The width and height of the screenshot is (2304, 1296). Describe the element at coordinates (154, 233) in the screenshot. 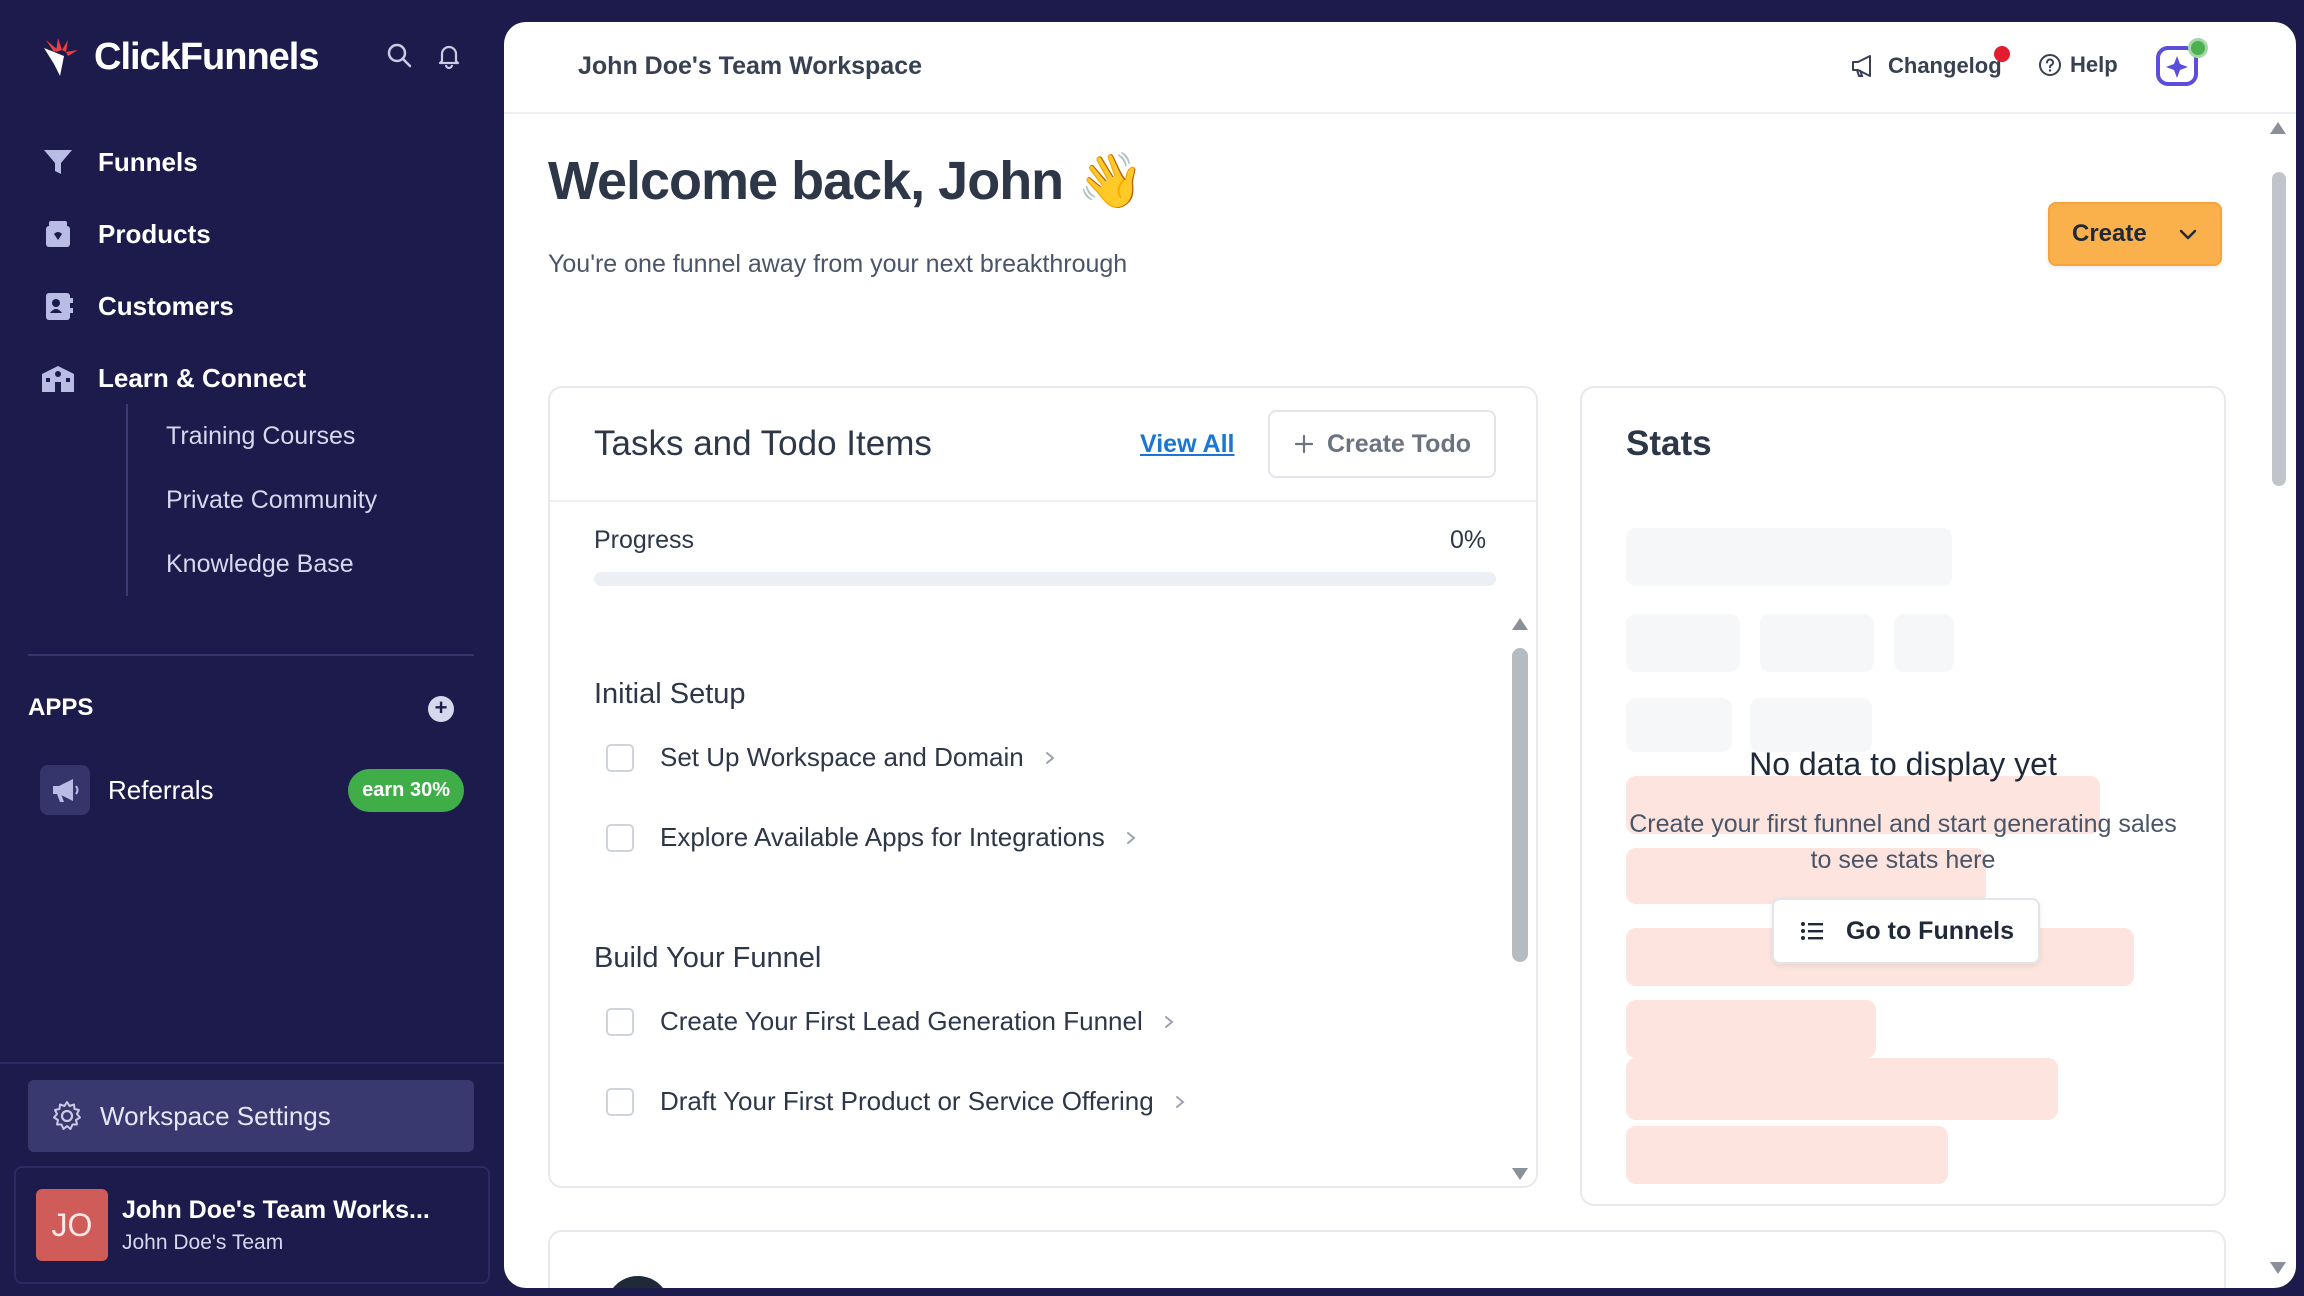

I see `sidebar-item-label: Products` at that location.